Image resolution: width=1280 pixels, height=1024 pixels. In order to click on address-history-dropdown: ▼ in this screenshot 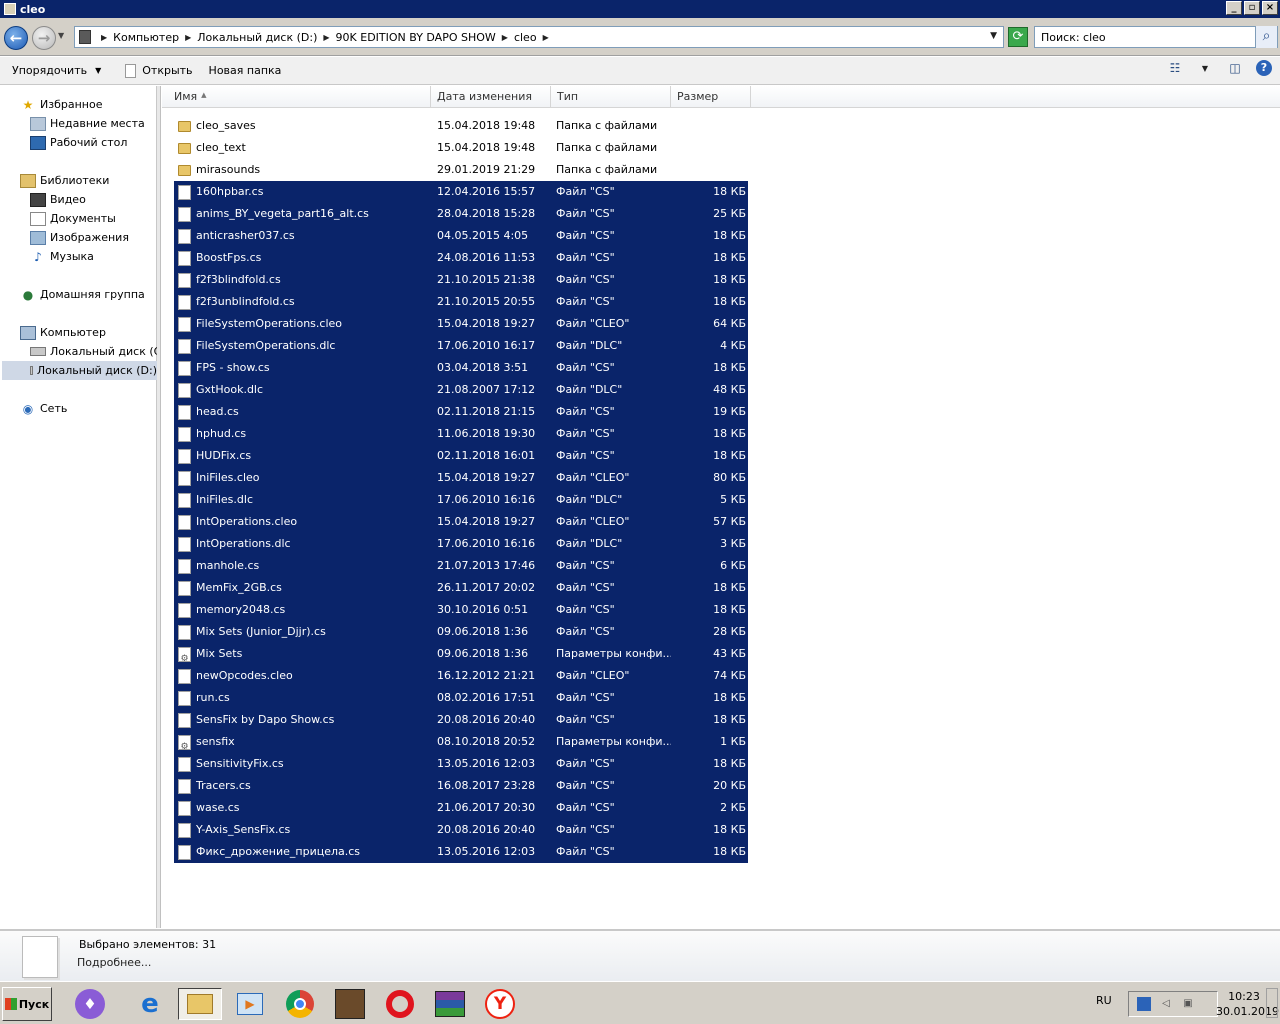, I will do `click(993, 36)`.